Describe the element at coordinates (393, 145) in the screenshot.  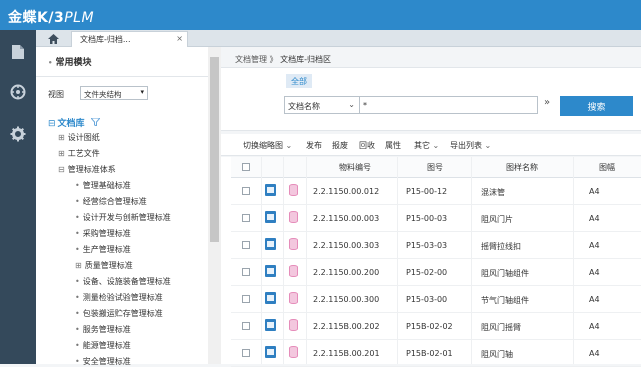
I see `toolbar-button: 属性` at that location.